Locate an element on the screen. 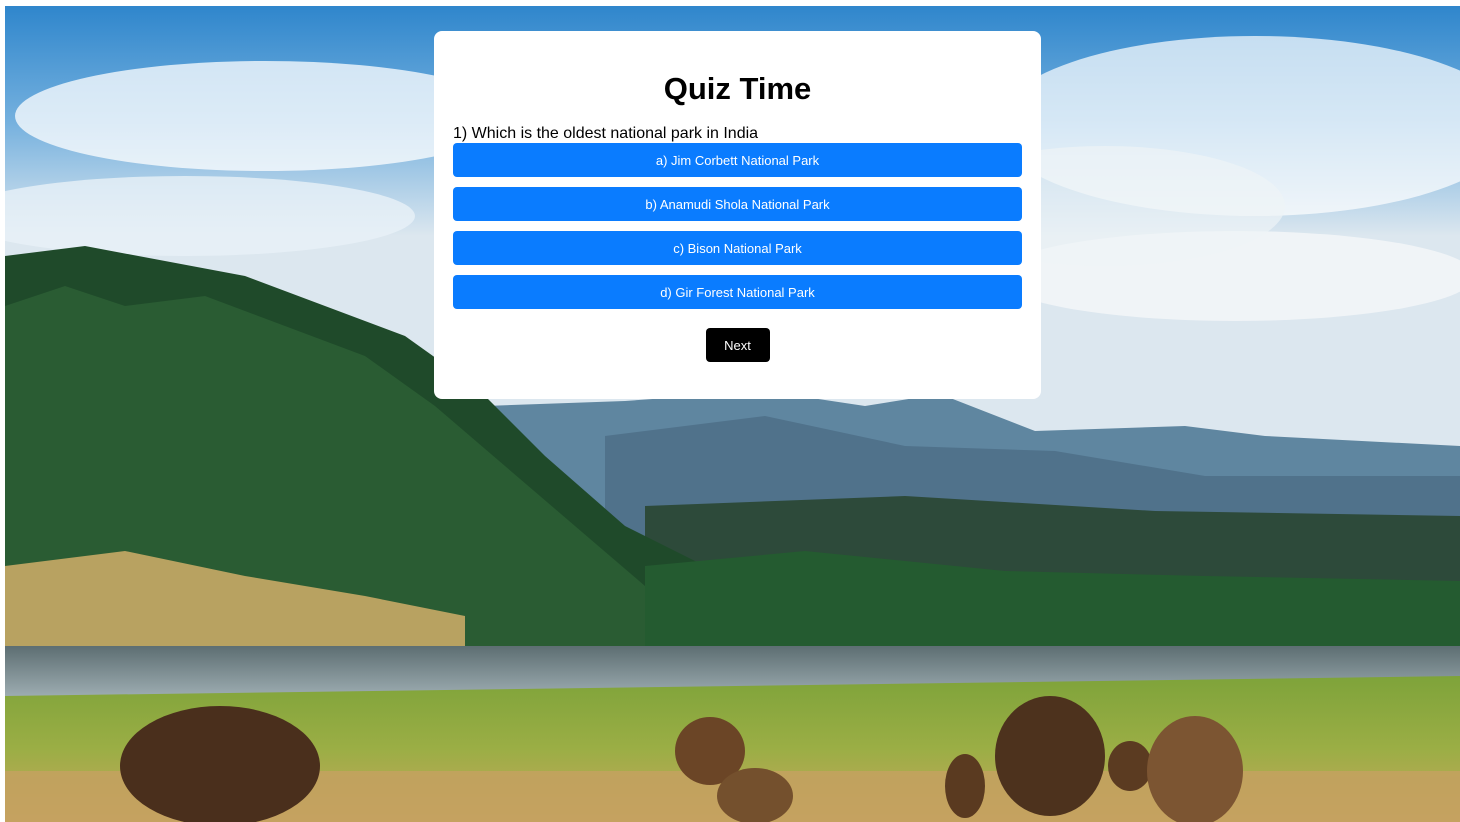 The height and width of the screenshot is (822, 1460). next-button: Next is located at coordinates (737, 345).